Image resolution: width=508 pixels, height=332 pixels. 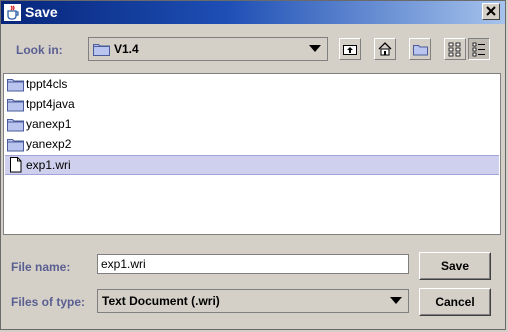 I want to click on file-name-field: exp1.wri, so click(x=253, y=264).